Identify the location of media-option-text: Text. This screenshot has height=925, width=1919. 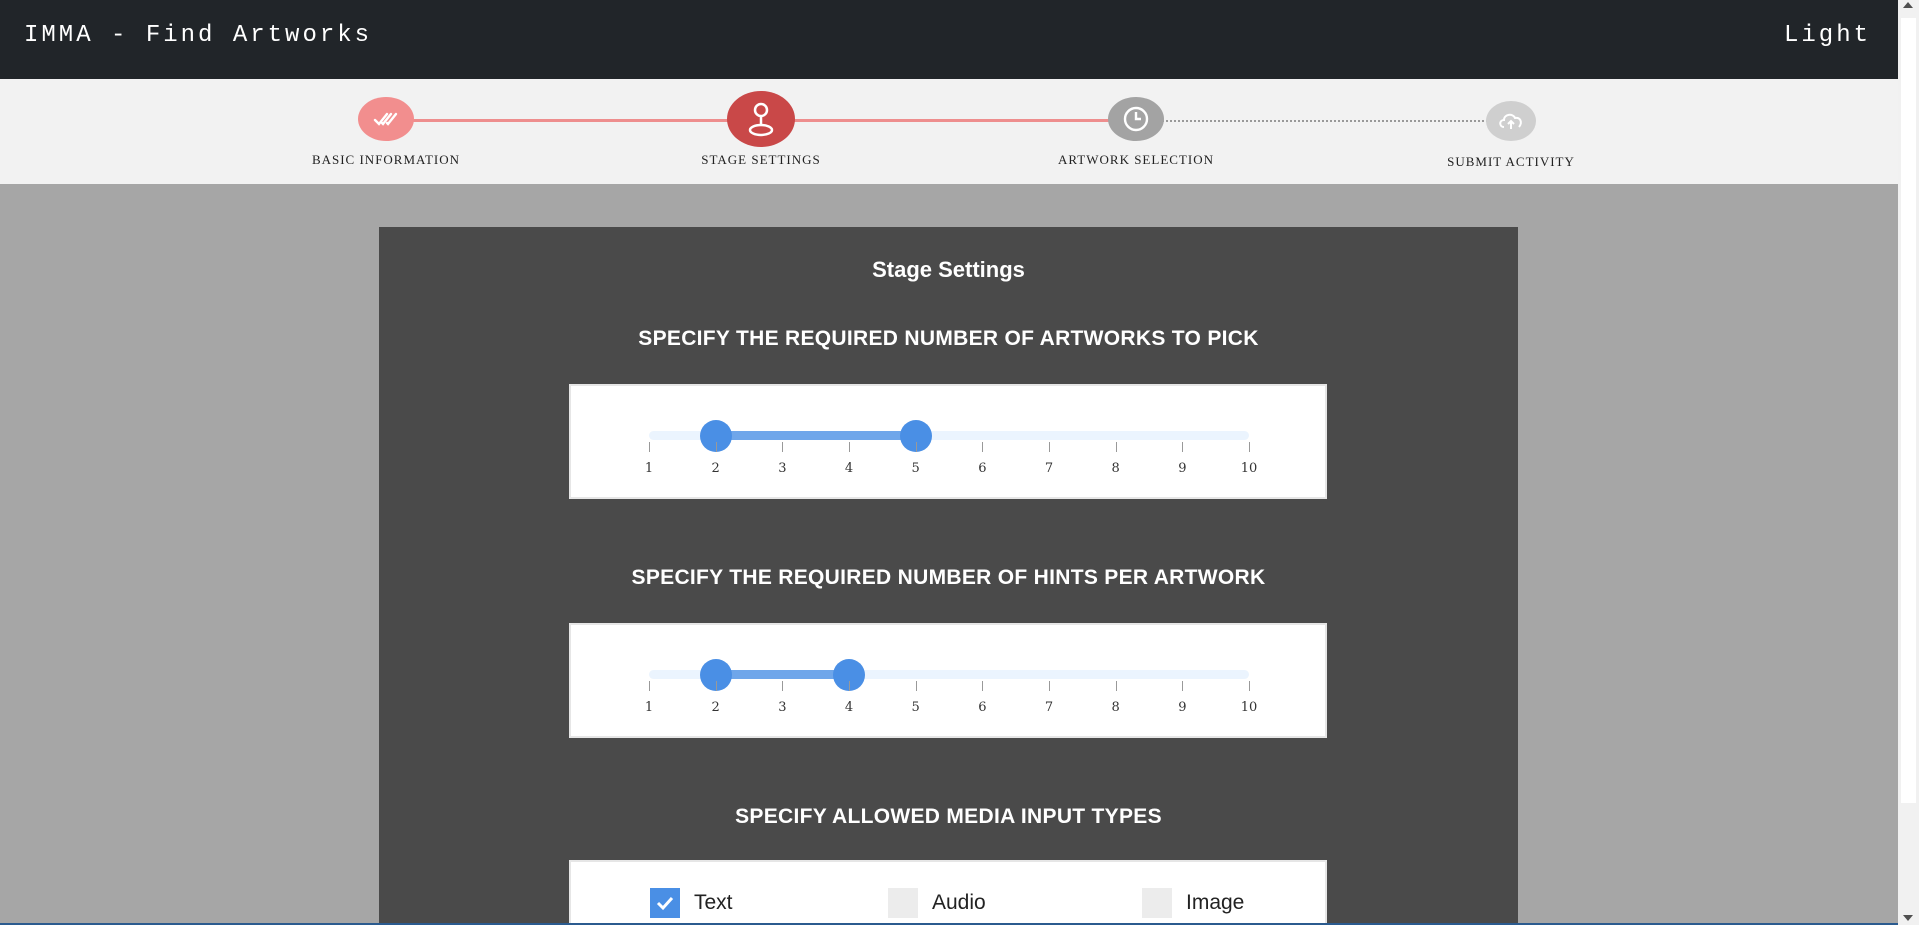
(691, 903).